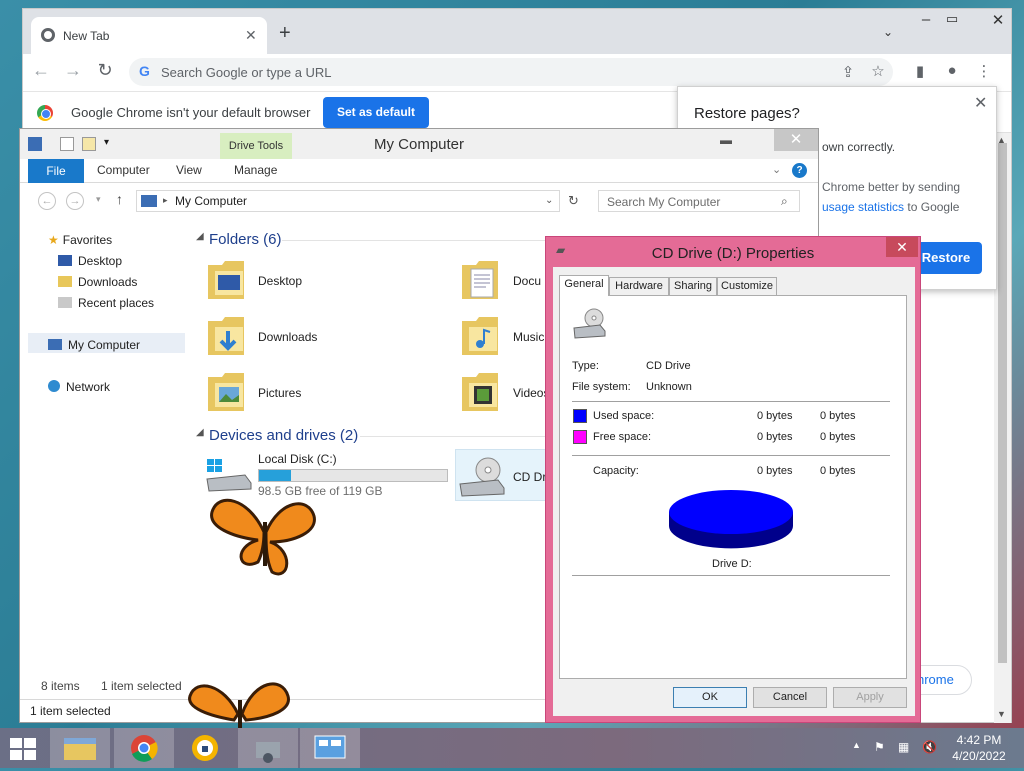 The width and height of the screenshot is (1024, 771). What do you see at coordinates (980, 103) in the screenshot?
I see `restore-close-icon: ✕` at bounding box center [980, 103].